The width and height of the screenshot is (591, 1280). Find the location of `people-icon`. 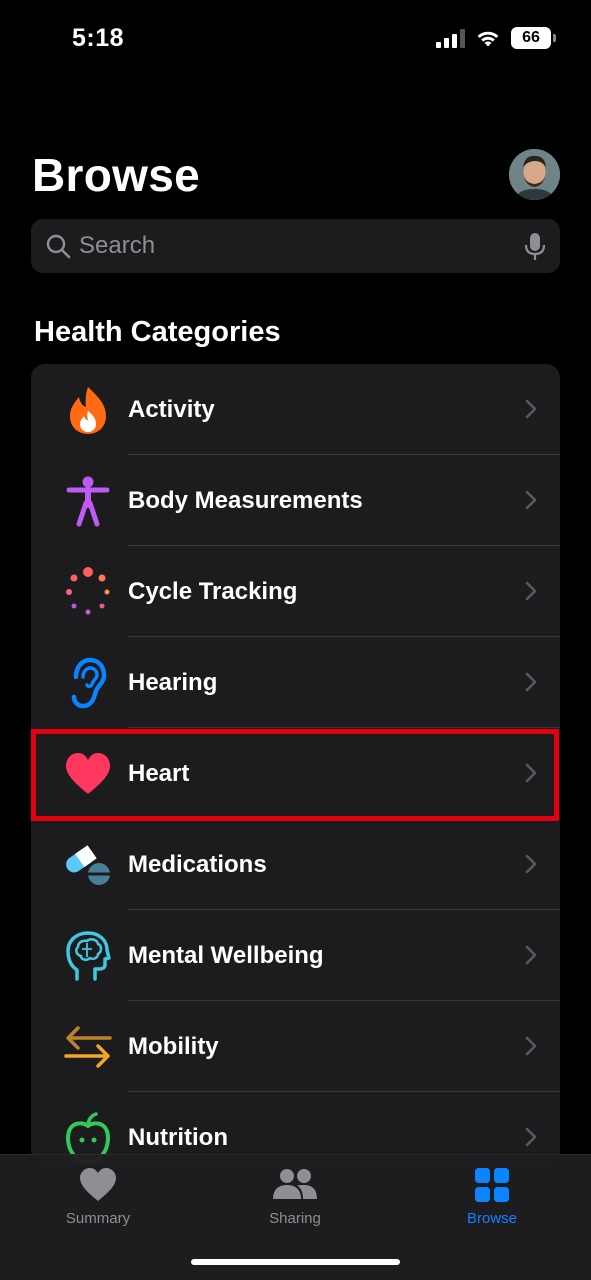

people-icon is located at coordinates (295, 1184).